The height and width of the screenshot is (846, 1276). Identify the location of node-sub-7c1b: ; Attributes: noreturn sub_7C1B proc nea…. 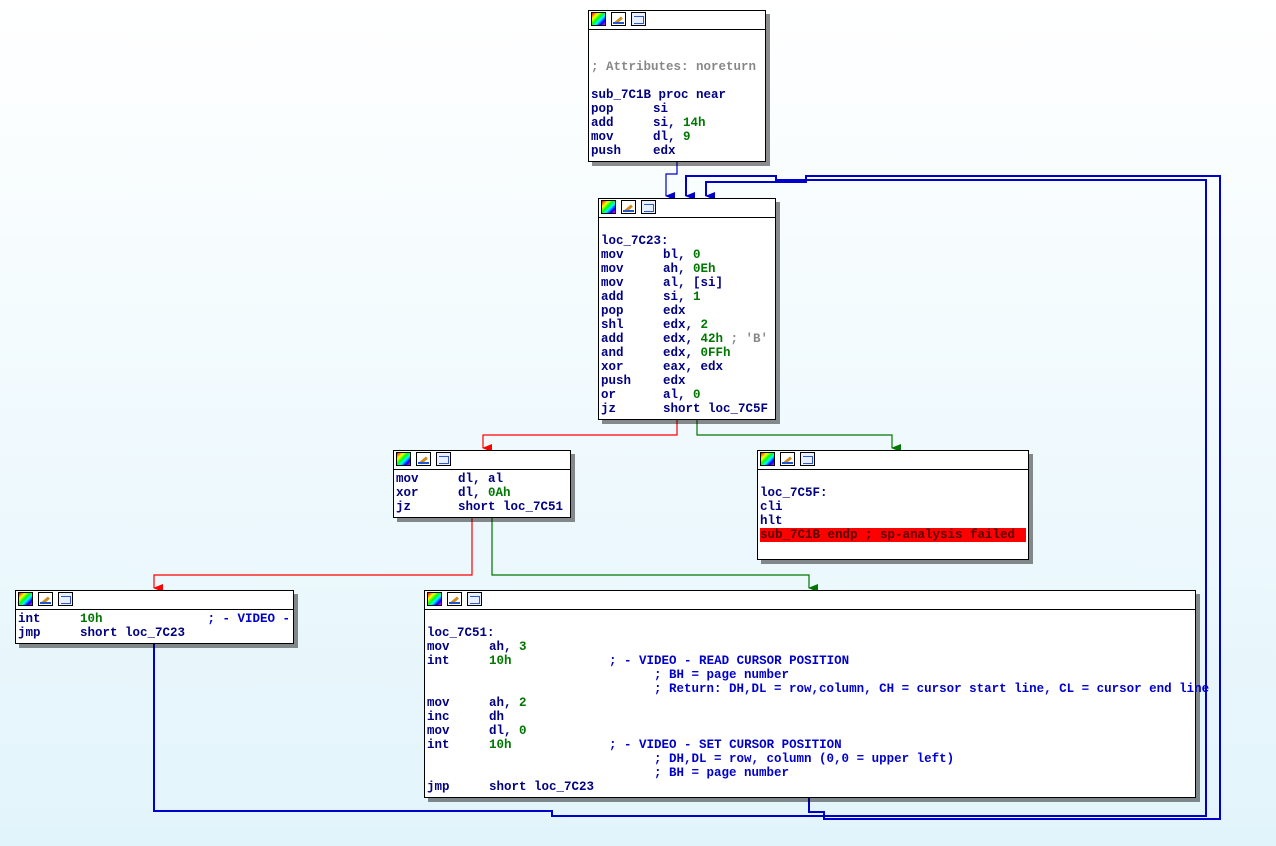
(677, 86).